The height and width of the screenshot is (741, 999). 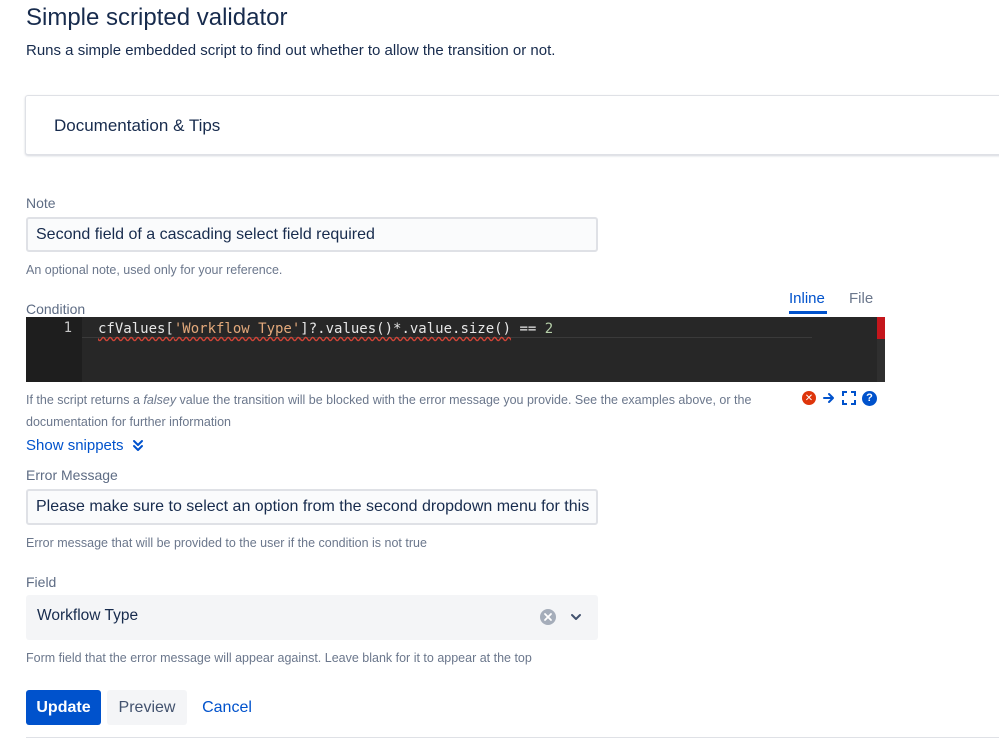 What do you see at coordinates (63, 707) in the screenshot?
I see `update-button: Update` at bounding box center [63, 707].